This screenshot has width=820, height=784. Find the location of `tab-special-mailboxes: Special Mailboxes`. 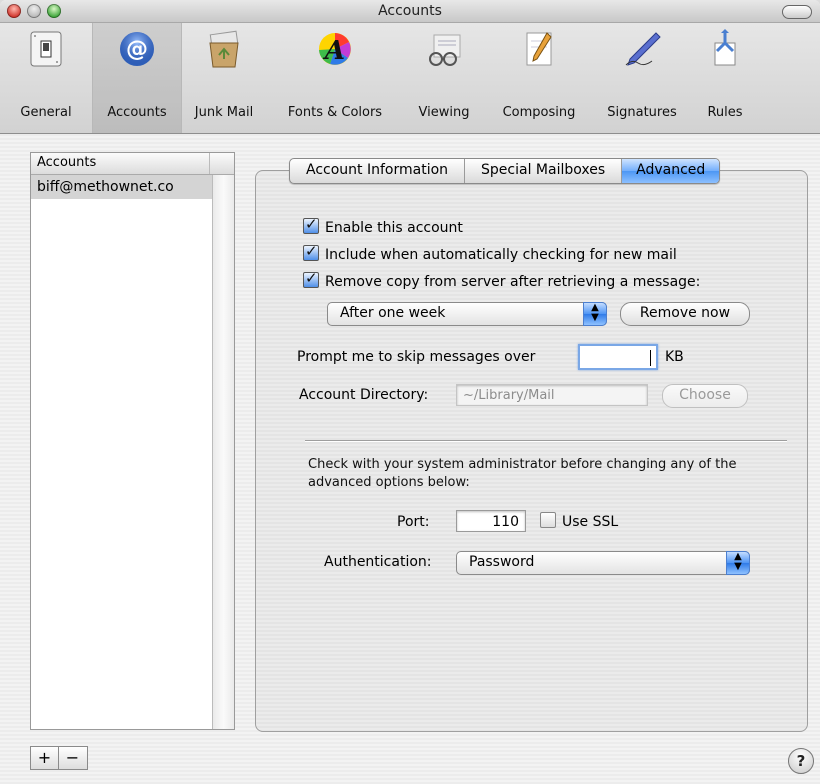

tab-special-mailboxes: Special Mailboxes is located at coordinates (544, 171).